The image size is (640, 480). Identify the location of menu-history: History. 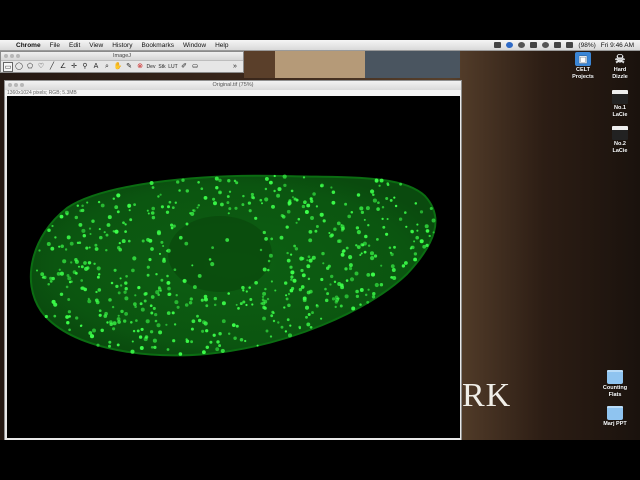
(122, 45).